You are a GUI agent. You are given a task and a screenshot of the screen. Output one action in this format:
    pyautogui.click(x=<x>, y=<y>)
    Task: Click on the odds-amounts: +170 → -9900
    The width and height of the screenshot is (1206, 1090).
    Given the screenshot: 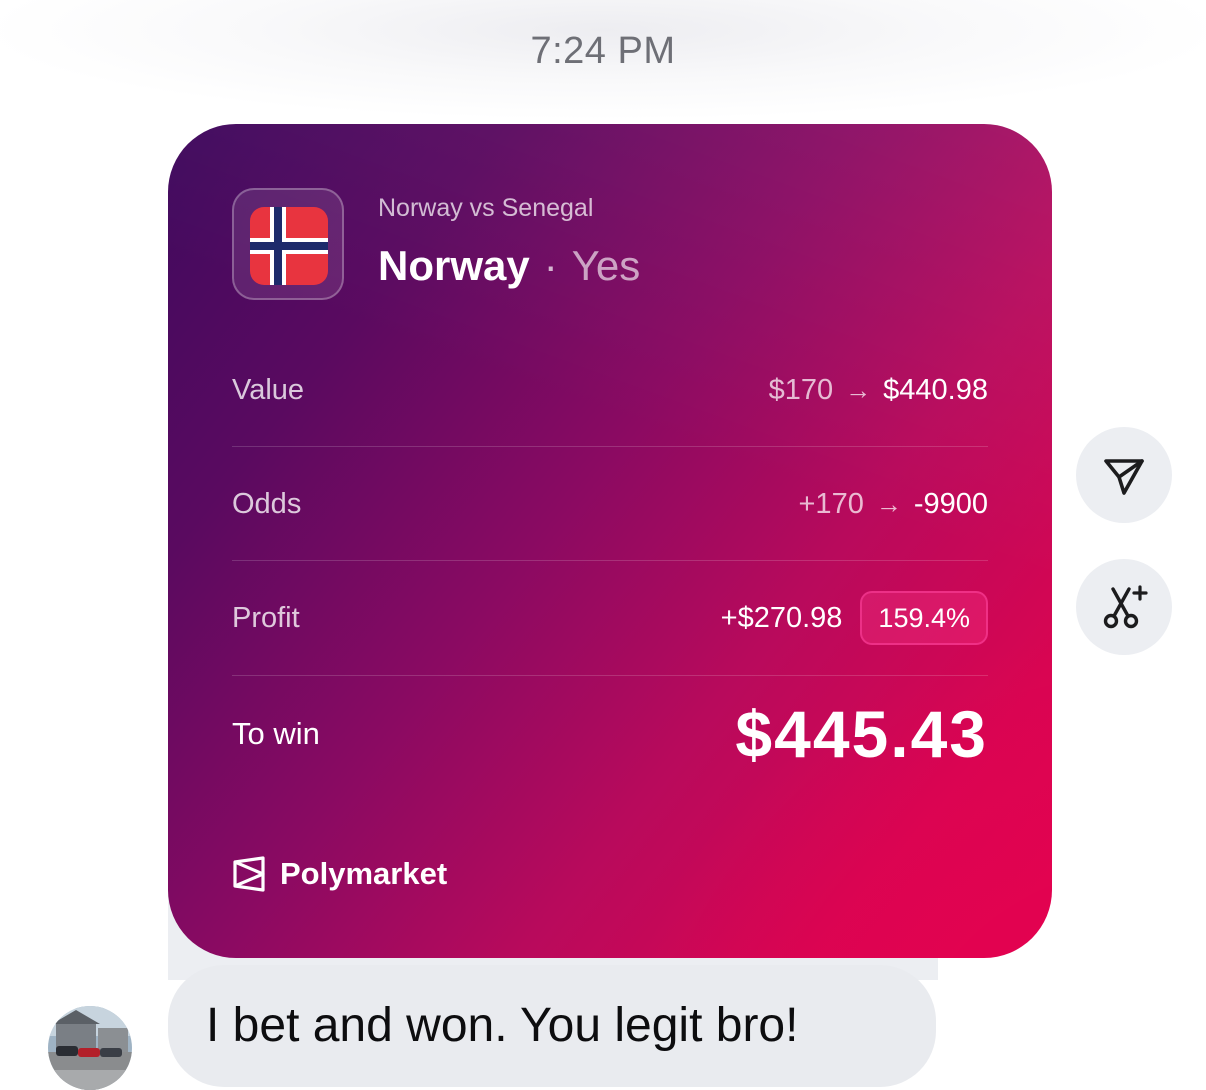 What is the action you would take?
    pyautogui.click(x=894, y=504)
    